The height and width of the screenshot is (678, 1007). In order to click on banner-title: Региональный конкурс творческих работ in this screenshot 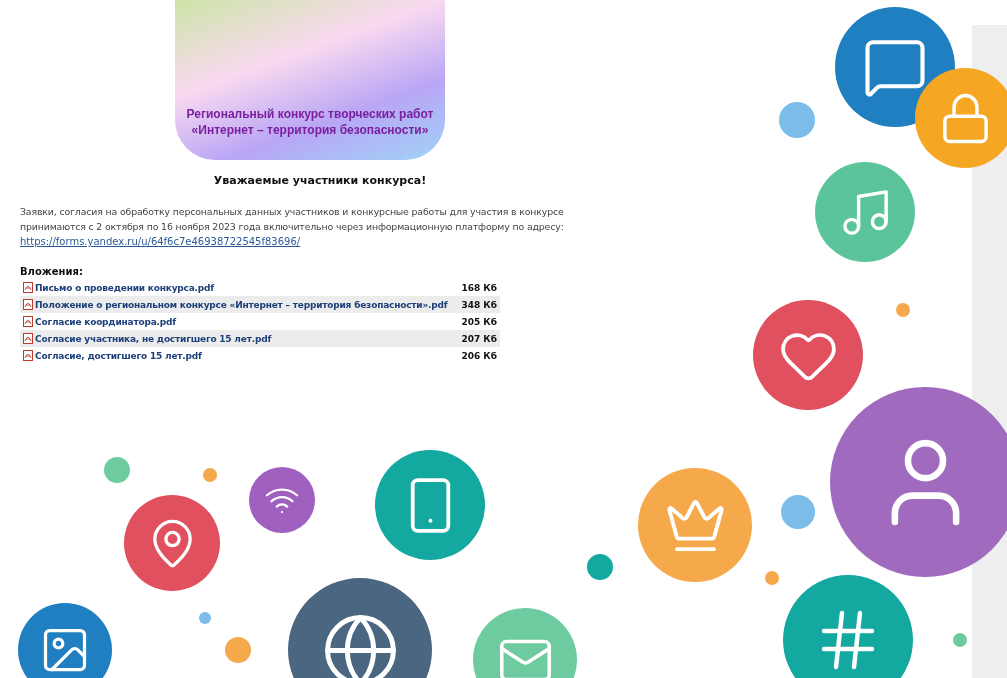, I will do `click(310, 114)`.